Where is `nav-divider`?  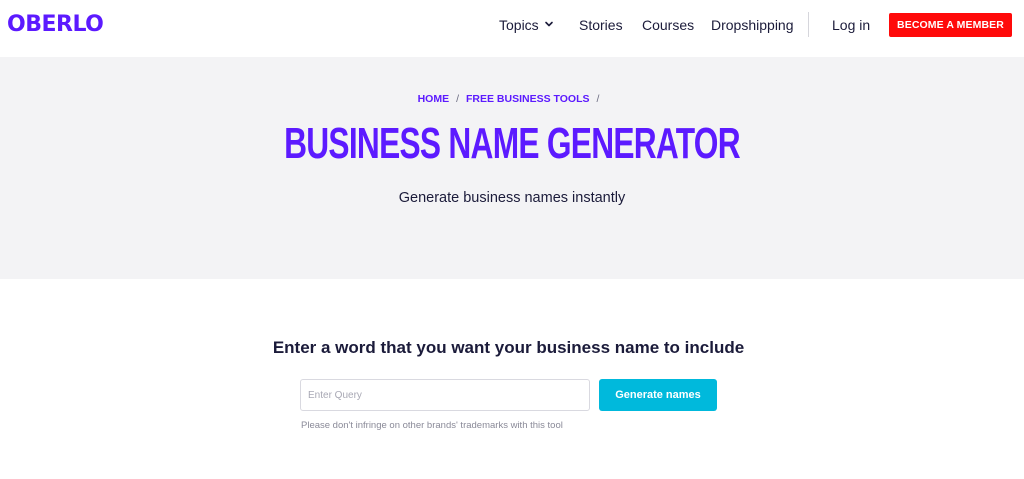 nav-divider is located at coordinates (808, 24).